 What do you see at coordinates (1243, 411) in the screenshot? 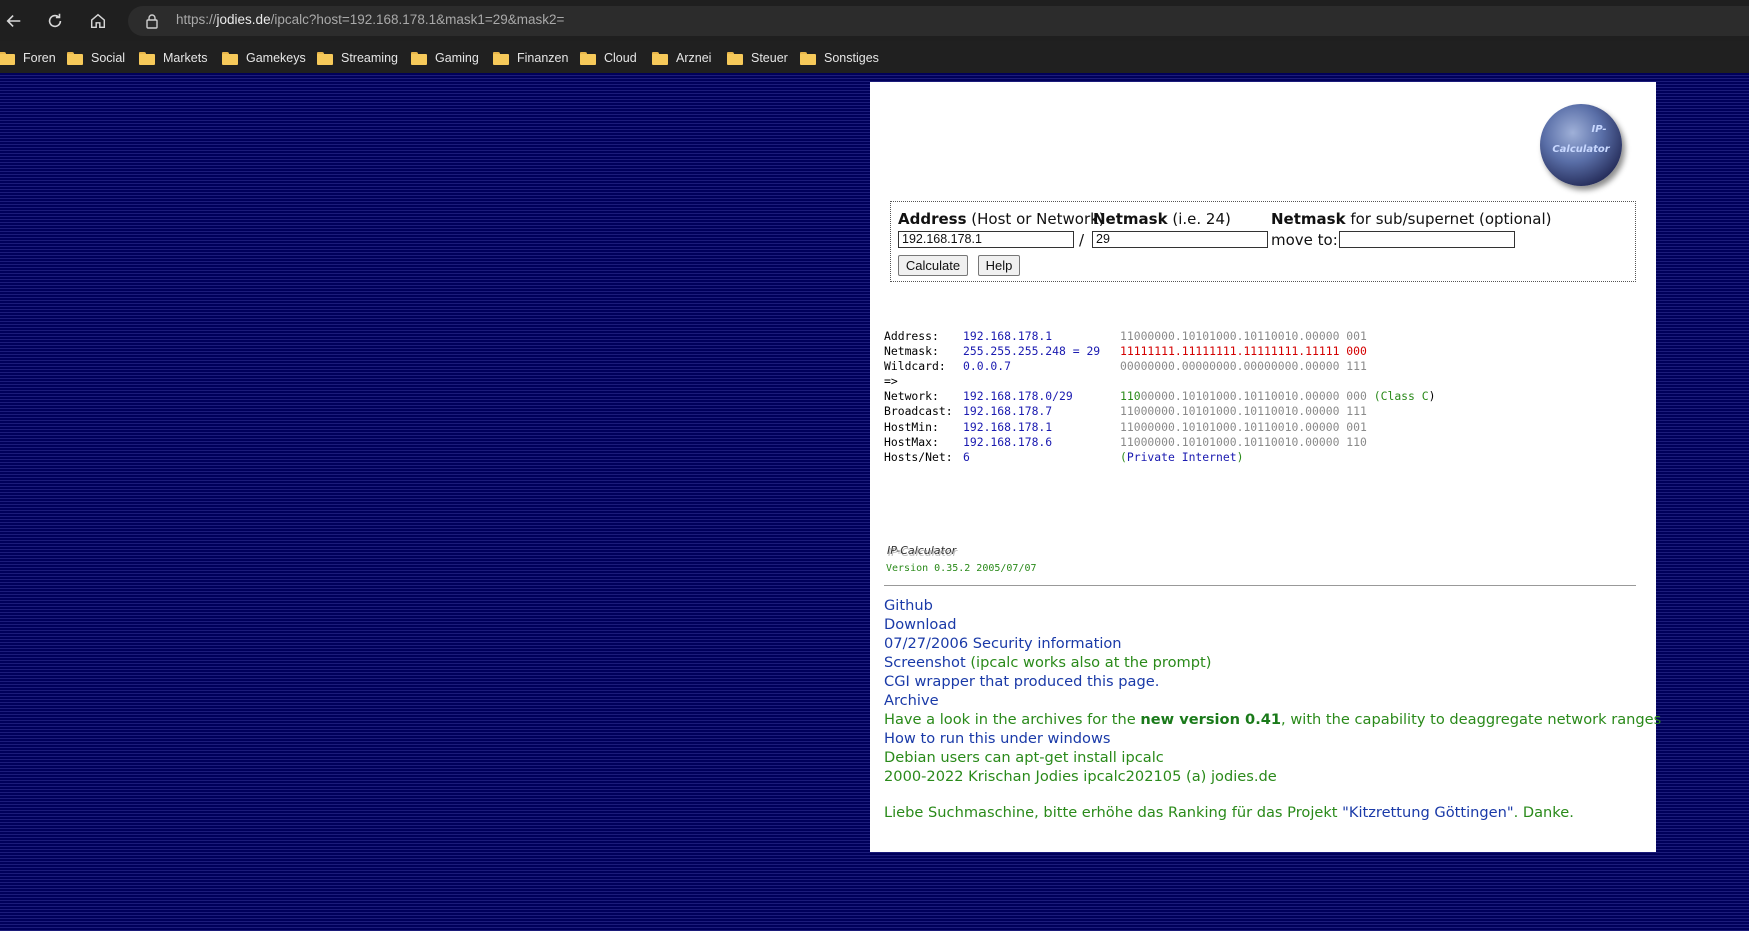
I see `result-binary: 11000000.10101000.10110010.00000 111` at bounding box center [1243, 411].